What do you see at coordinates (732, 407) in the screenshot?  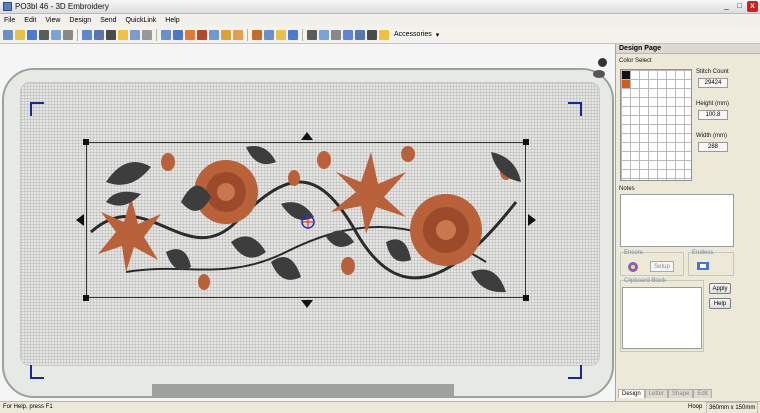 I see `status-hoop-size: 360mm x 150mm` at bounding box center [732, 407].